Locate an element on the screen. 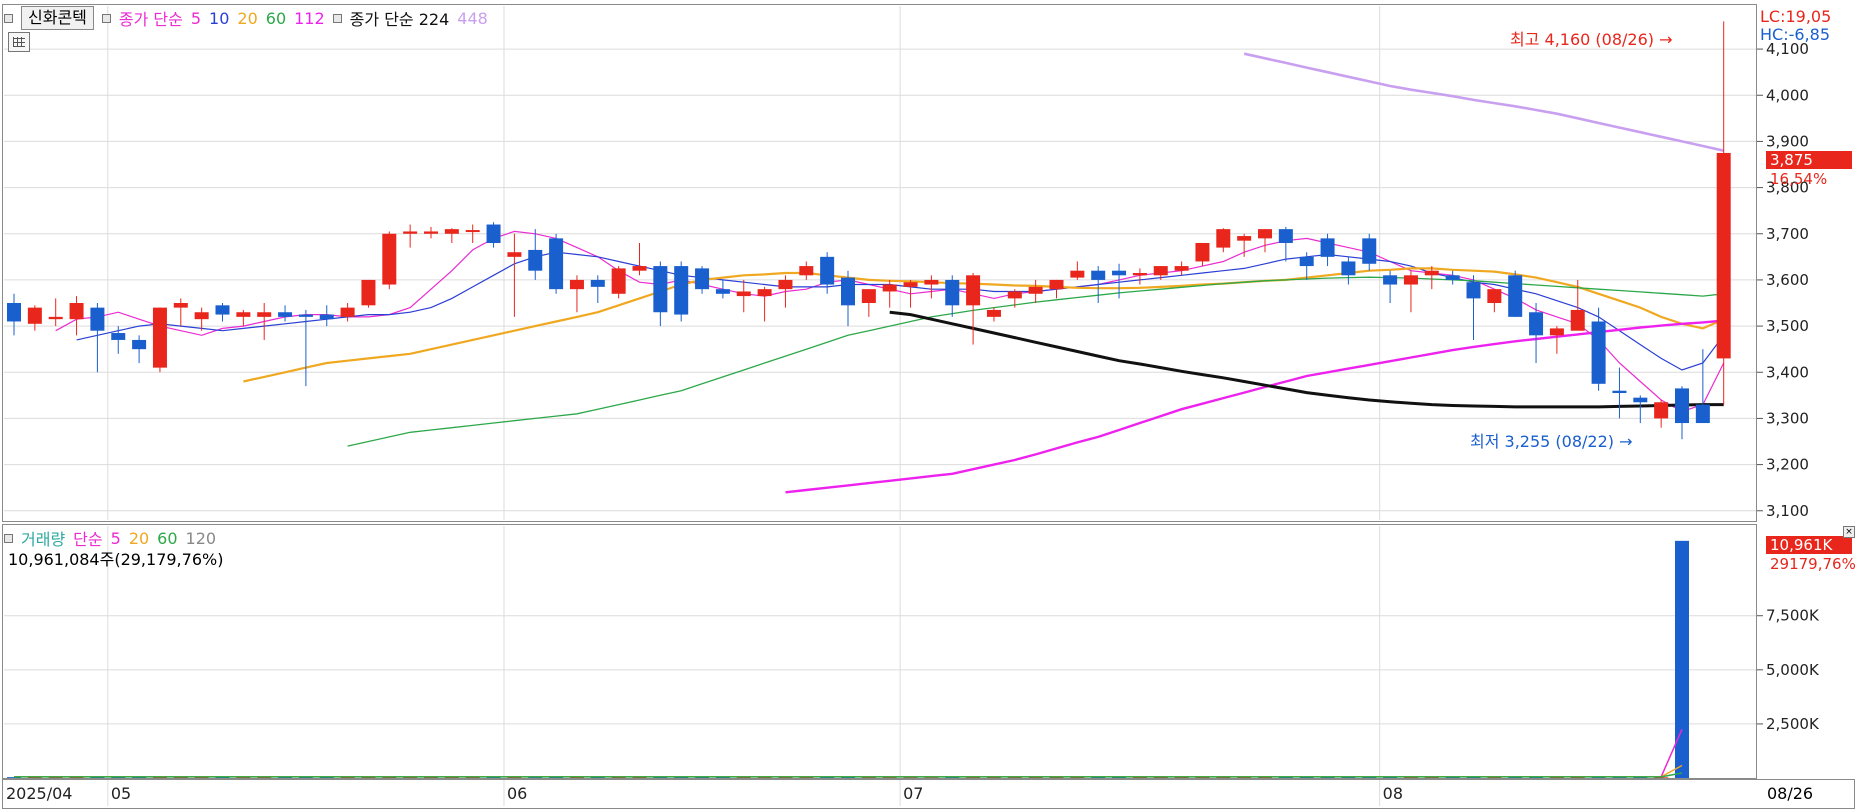 Image resolution: width=1855 pixels, height=809 pixels. price-tick-label: 3,900 is located at coordinates (1787, 141).